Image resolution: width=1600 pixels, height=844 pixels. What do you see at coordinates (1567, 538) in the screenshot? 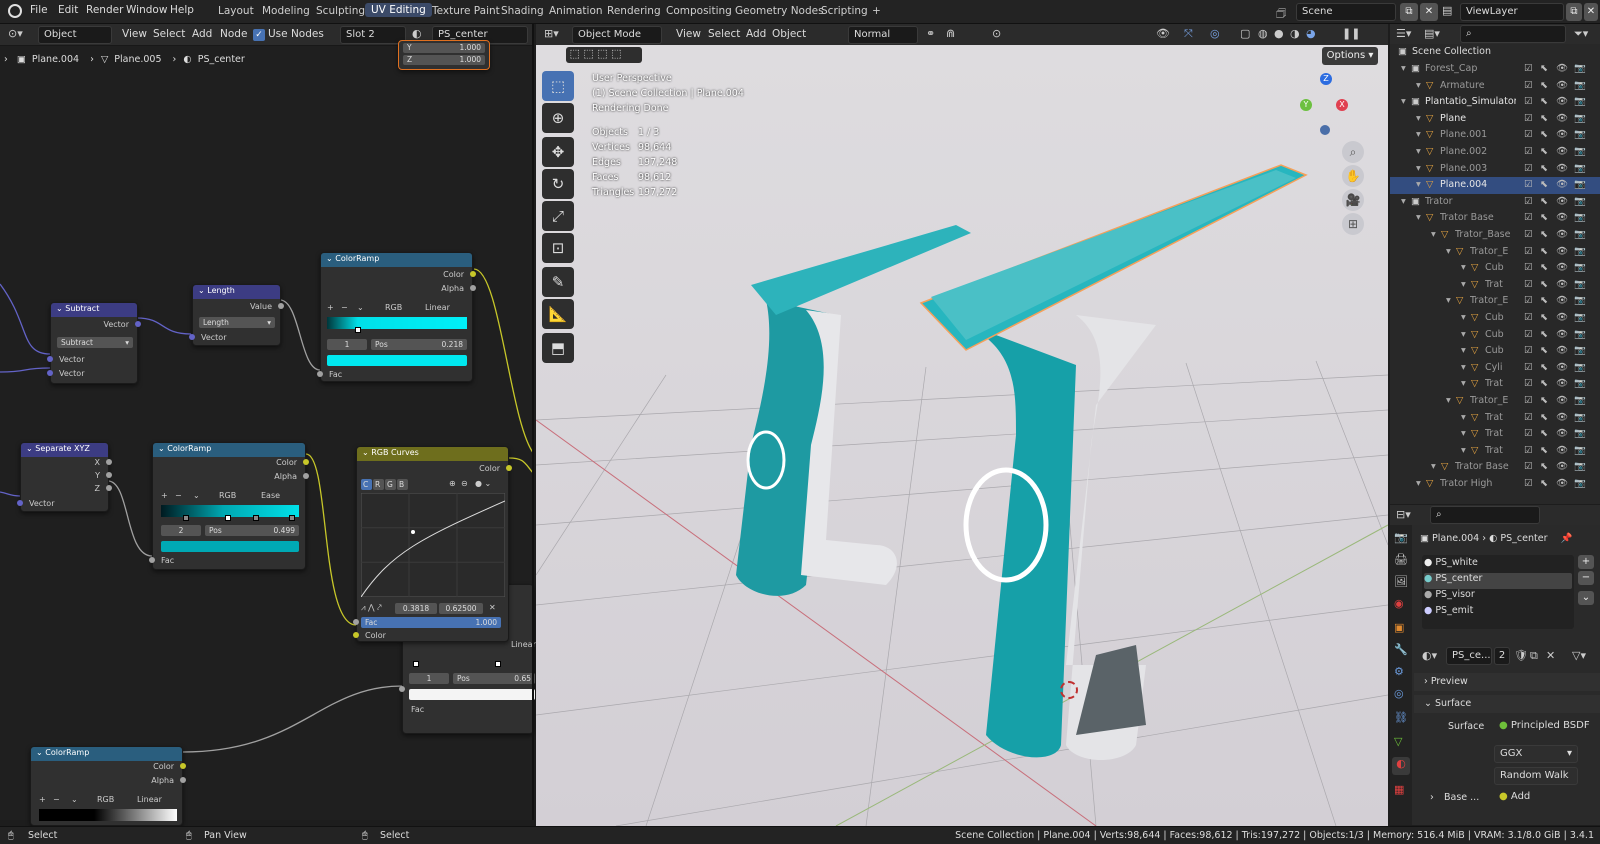
I see `pin-icon: 📌` at bounding box center [1567, 538].